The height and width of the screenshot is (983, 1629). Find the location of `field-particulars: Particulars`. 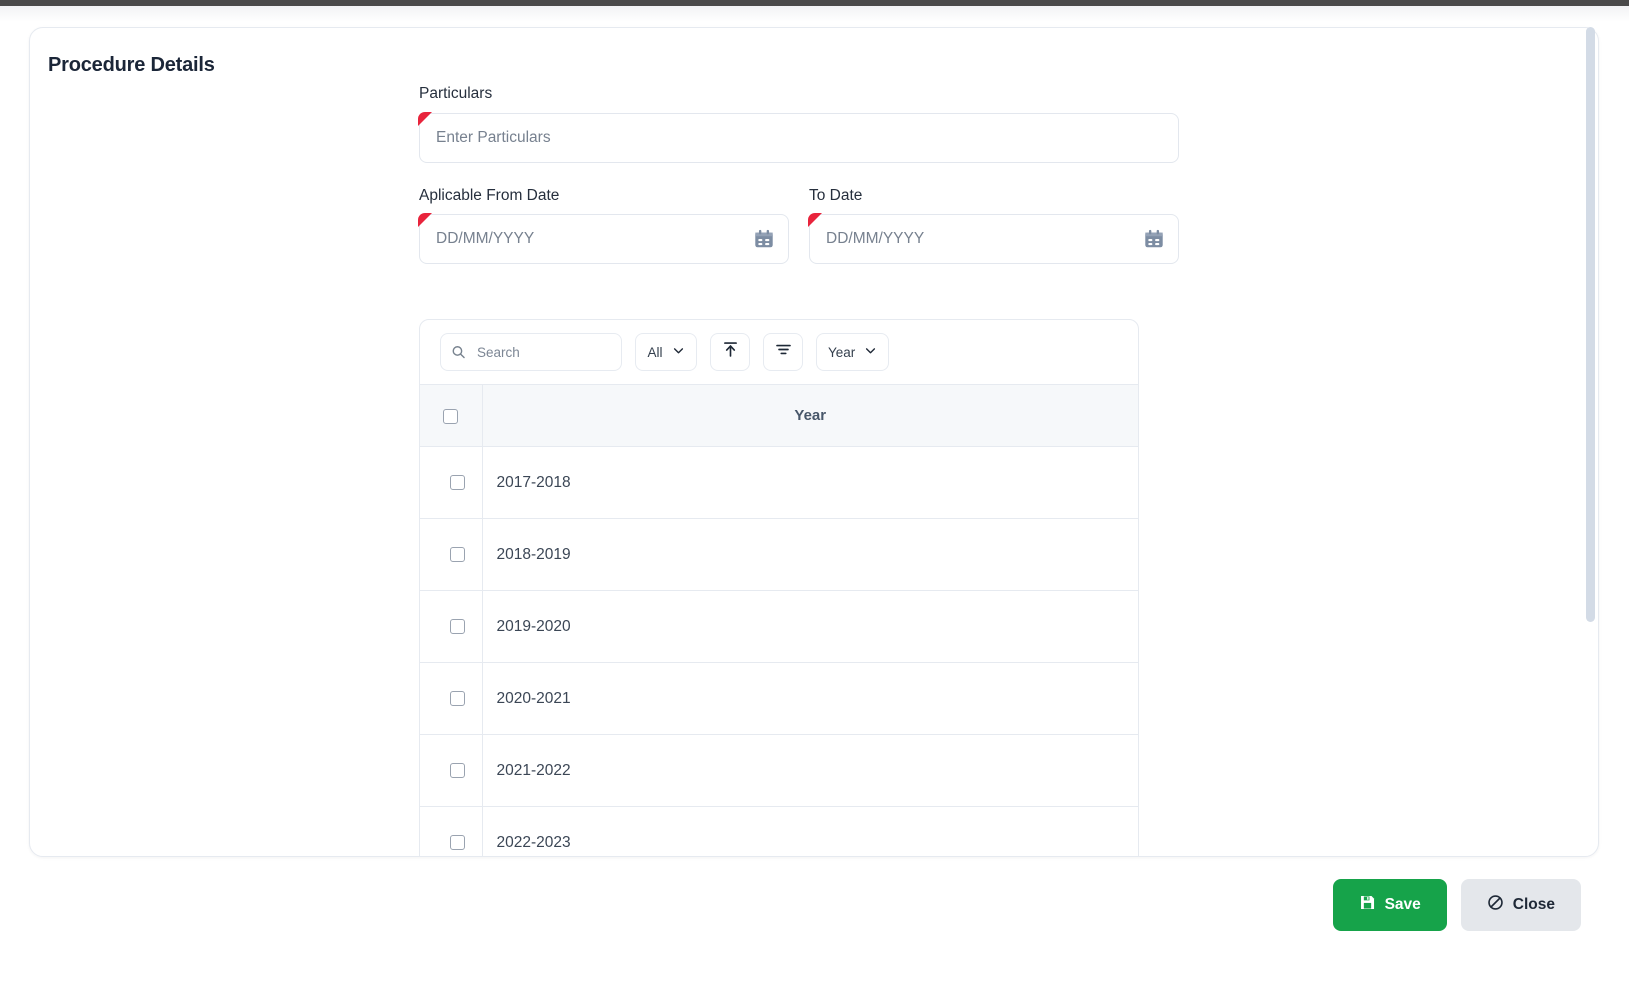

field-particulars: Particulars is located at coordinates (798, 124).